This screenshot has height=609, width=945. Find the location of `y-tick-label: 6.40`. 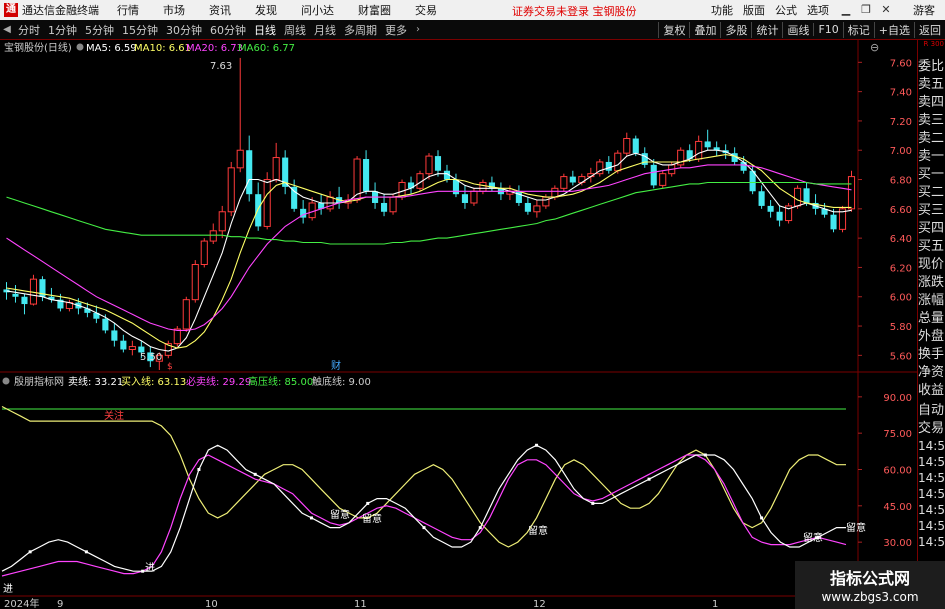

y-tick-label: 6.40 is located at coordinates (901, 239).